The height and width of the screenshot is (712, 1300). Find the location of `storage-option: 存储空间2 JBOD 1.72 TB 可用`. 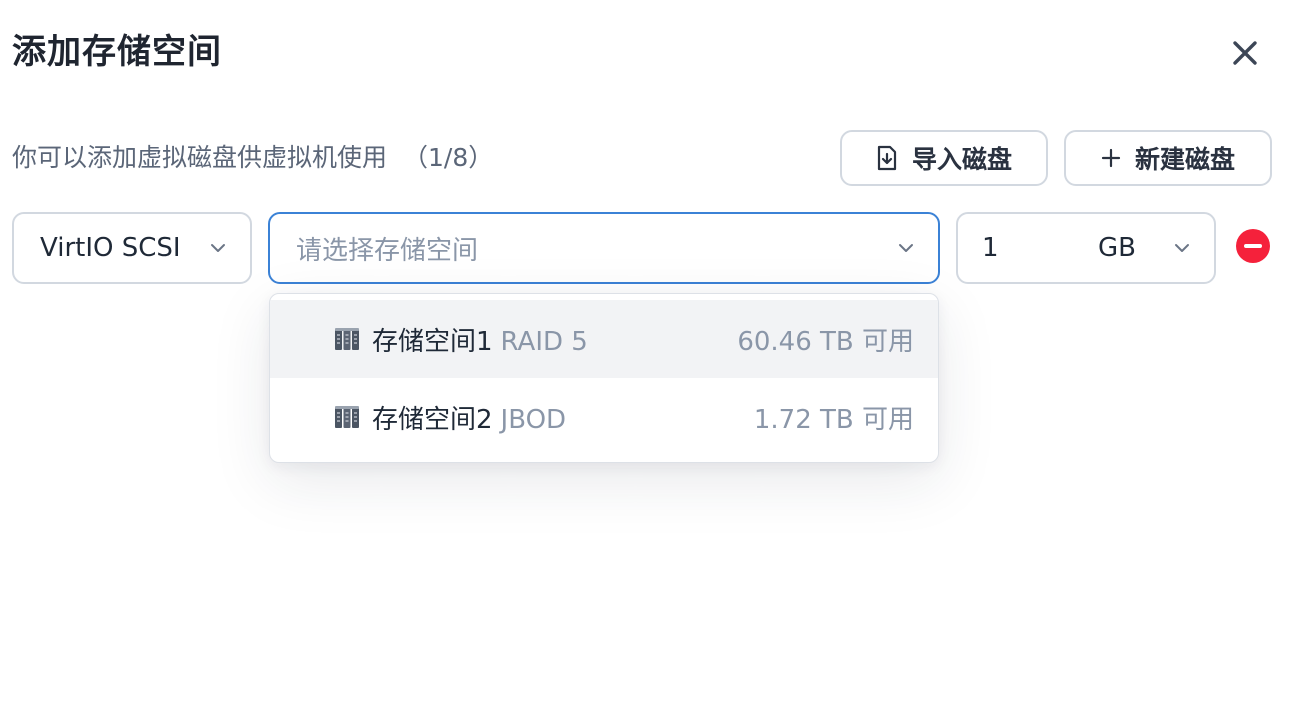

storage-option: 存储空间2 JBOD 1.72 TB 可用 is located at coordinates (604, 417).